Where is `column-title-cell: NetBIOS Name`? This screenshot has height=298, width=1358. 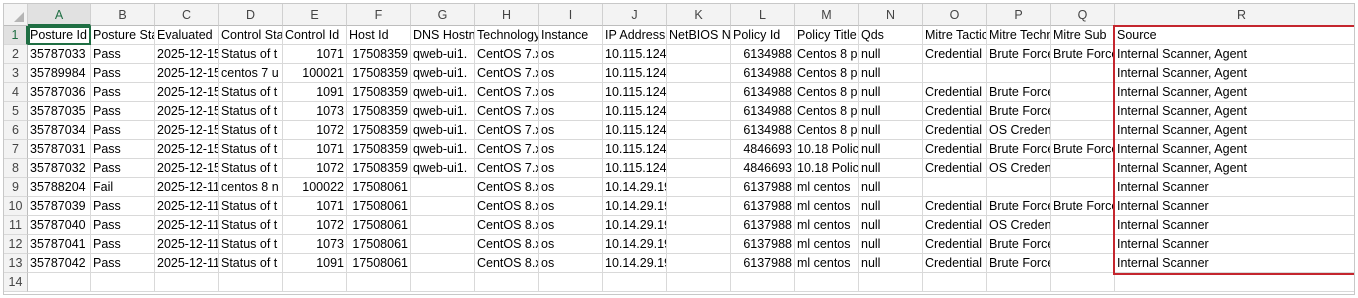
column-title-cell: NetBIOS Name is located at coordinates (699, 35).